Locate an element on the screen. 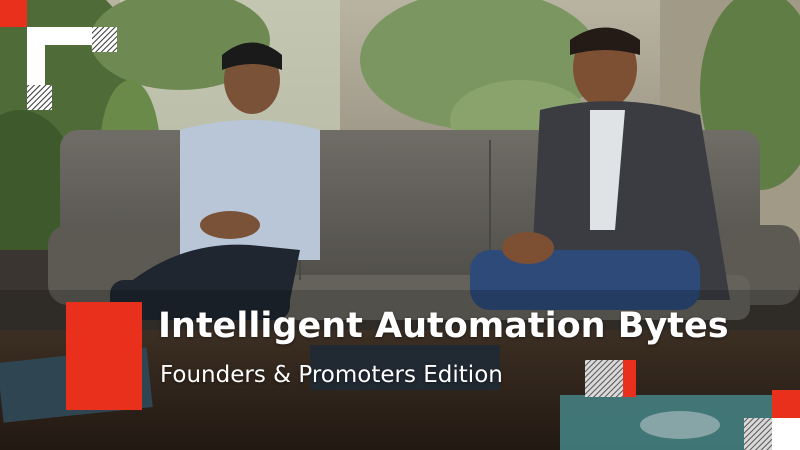 Image resolution: width=800 pixels, height=450 pixels. accent-block-left is located at coordinates (104, 356).